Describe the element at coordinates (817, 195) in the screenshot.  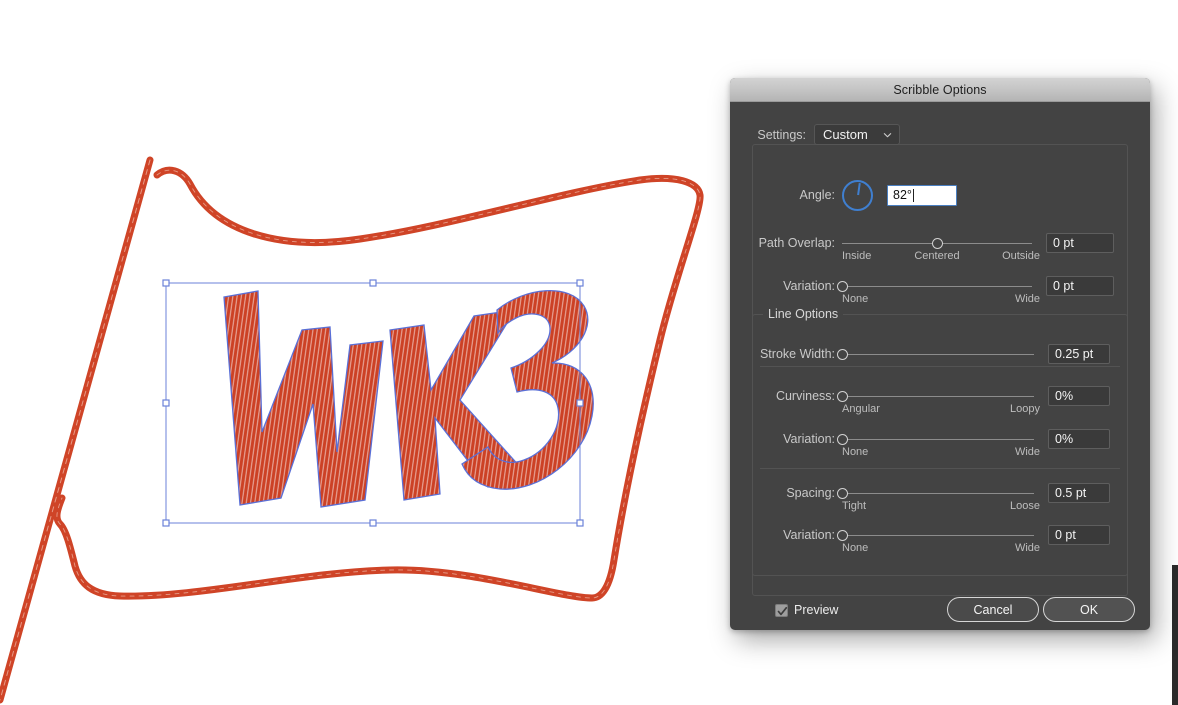
I see `angle-label: Angle:` at that location.